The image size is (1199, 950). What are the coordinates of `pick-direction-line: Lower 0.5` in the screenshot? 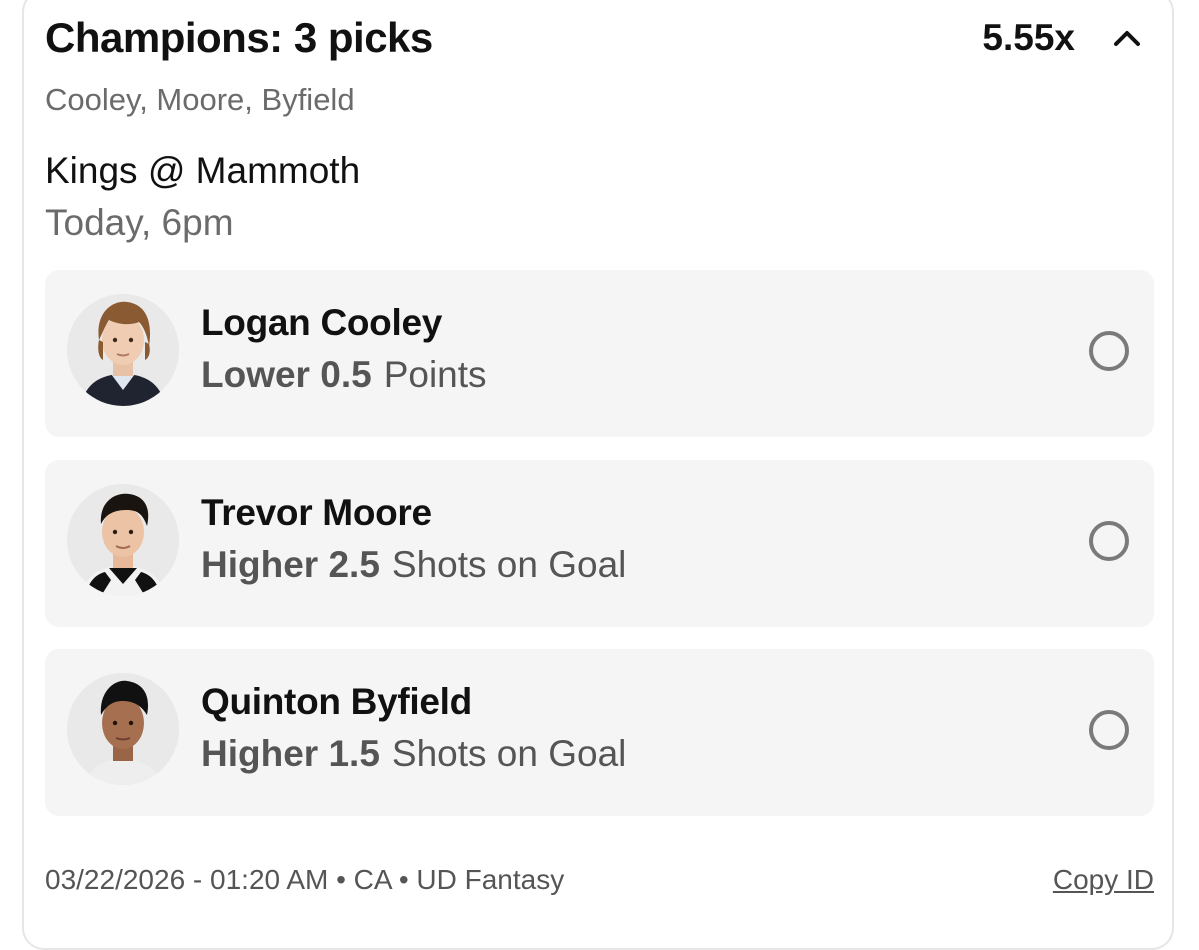 It's located at (286, 374).